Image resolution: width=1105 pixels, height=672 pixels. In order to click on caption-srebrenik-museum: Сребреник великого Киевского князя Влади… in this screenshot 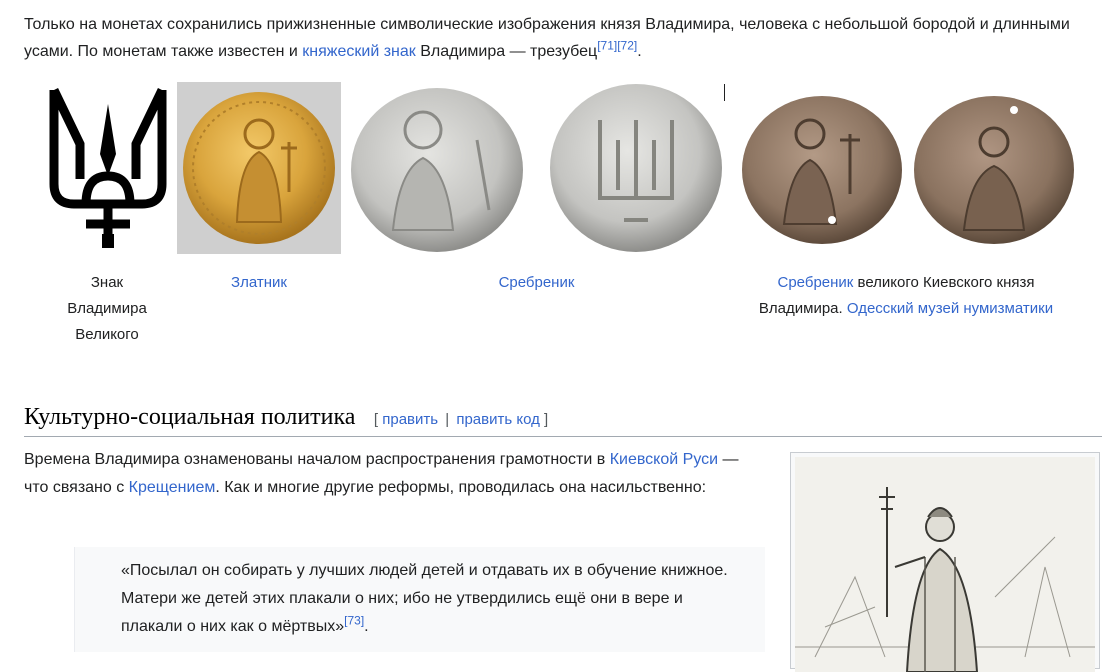, I will do `click(906, 296)`.